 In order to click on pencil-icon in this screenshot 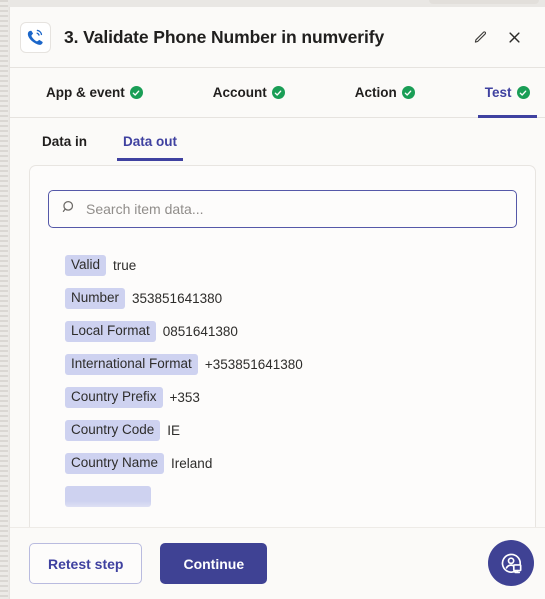, I will do `click(480, 37)`.